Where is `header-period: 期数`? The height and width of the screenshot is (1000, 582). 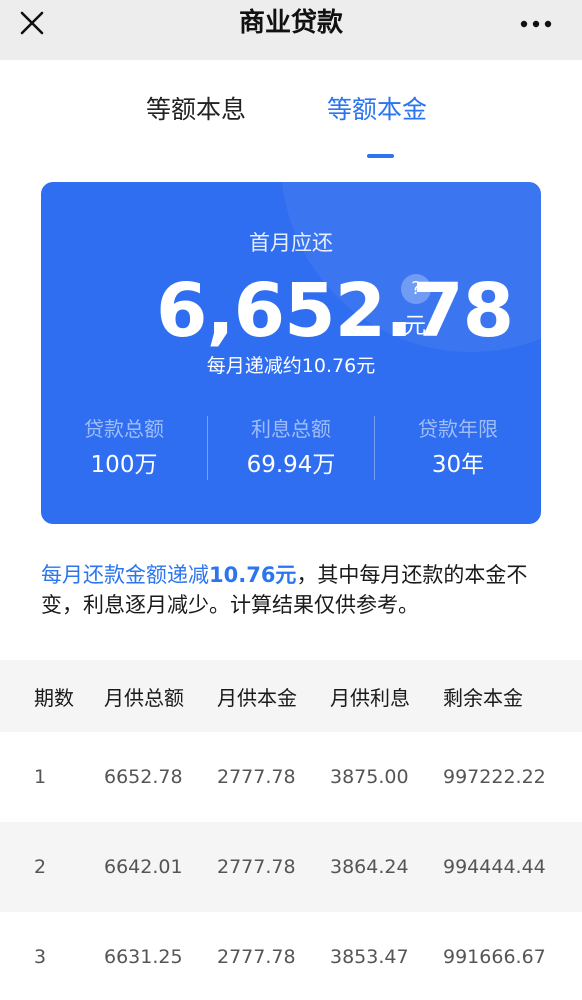 header-period: 期数 is located at coordinates (54, 697).